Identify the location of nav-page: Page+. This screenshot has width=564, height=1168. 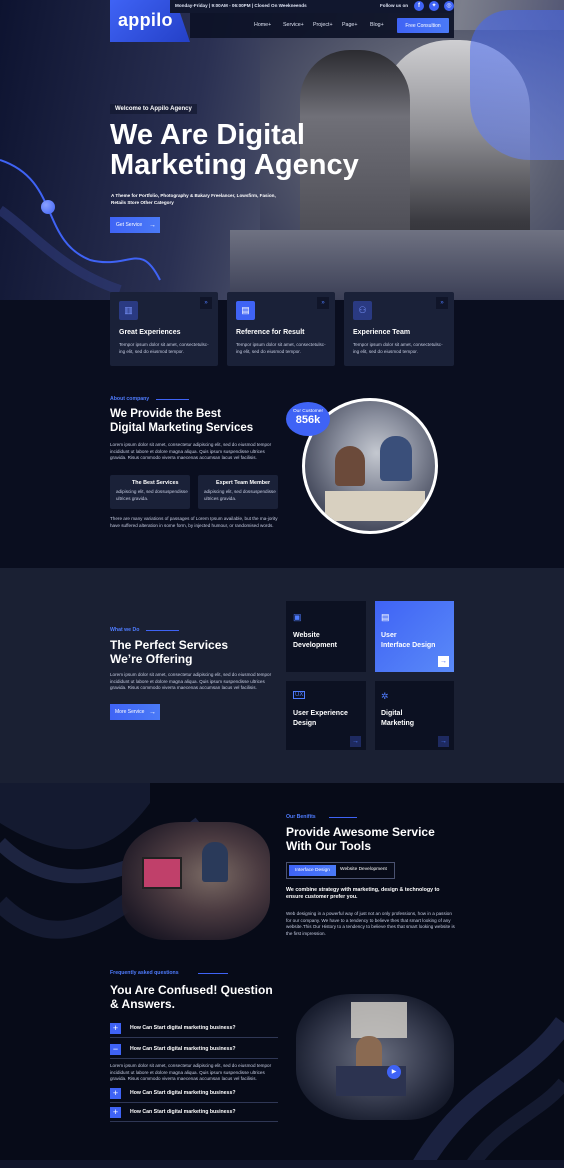
(349, 25).